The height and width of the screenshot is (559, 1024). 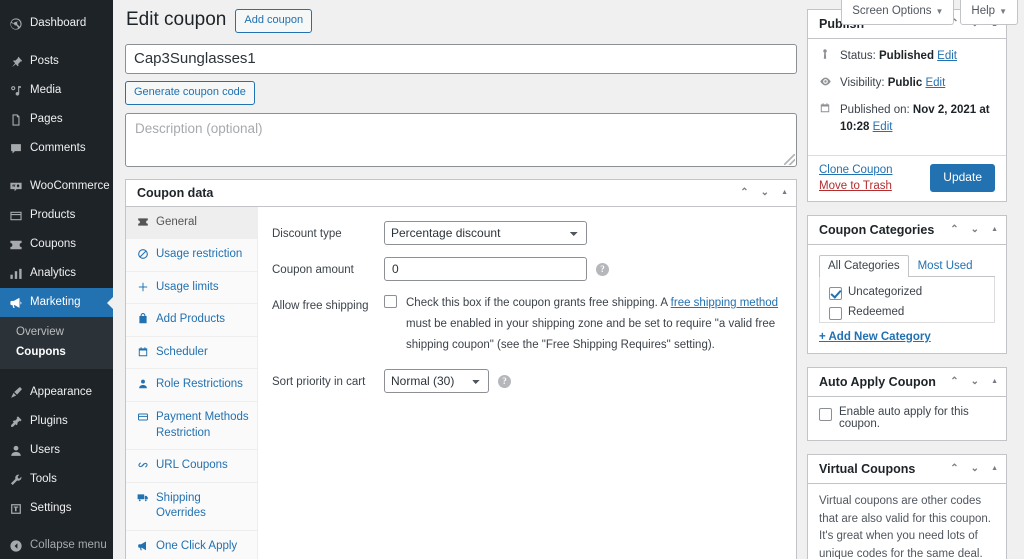 I want to click on sidebar-item-comments: Comments, so click(x=56, y=148).